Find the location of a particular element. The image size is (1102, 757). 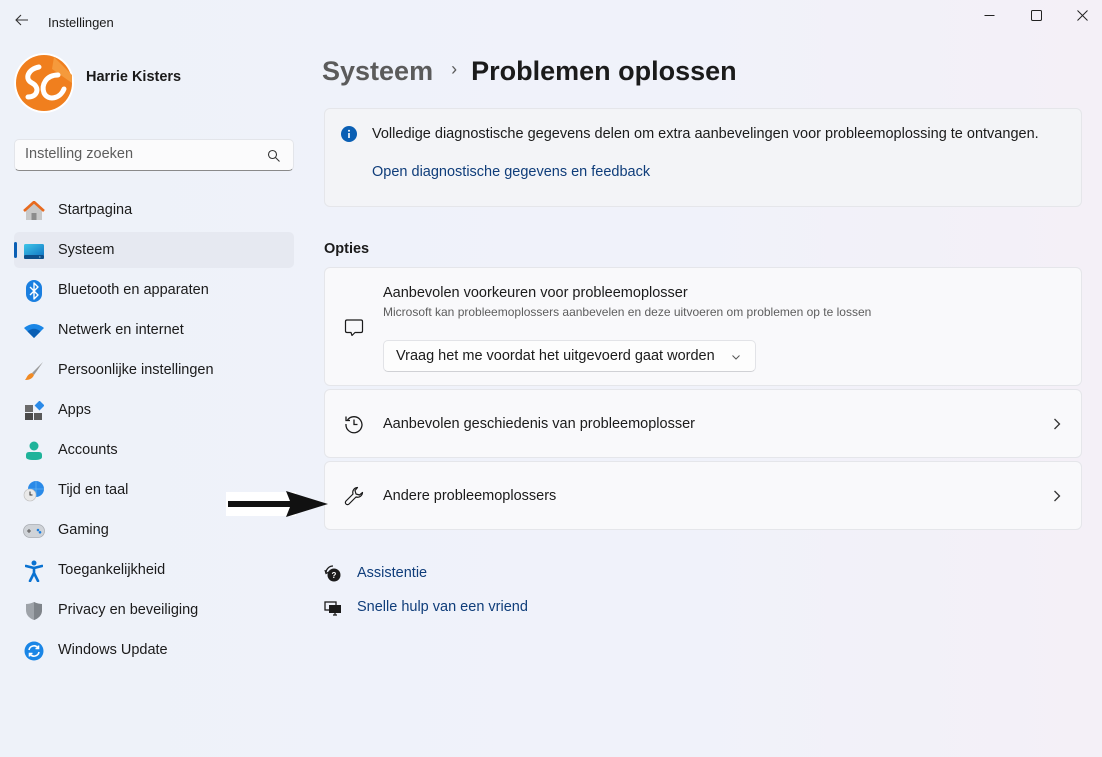

time-language-icon is located at coordinates (34, 491).